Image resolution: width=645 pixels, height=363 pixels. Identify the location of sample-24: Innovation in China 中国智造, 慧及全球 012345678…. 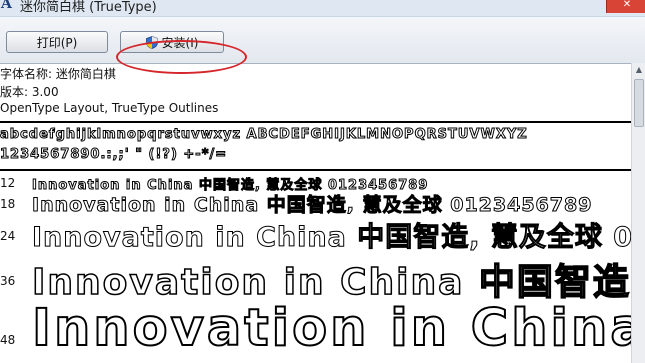
(331, 238).